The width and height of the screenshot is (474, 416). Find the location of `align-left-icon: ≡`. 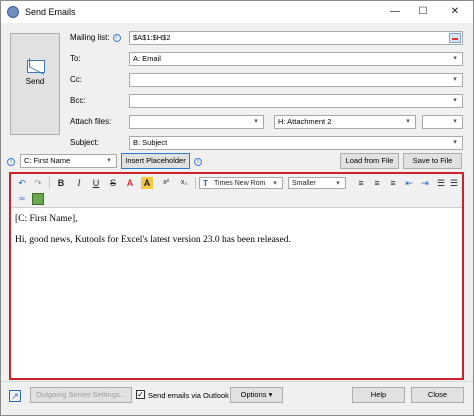

align-left-icon: ≡ is located at coordinates (361, 183).